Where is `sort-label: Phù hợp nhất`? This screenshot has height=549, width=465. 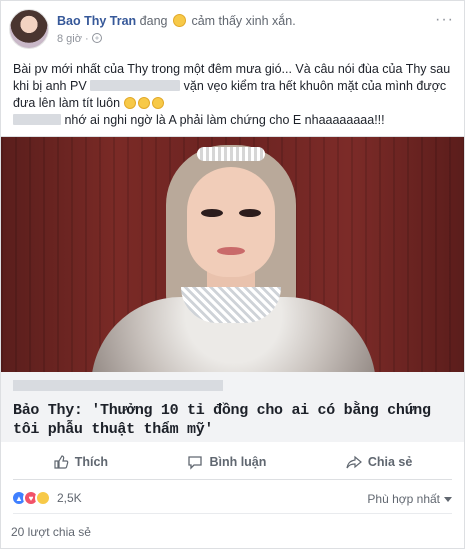
sort-label: Phù hợp nhất is located at coordinates (403, 499).